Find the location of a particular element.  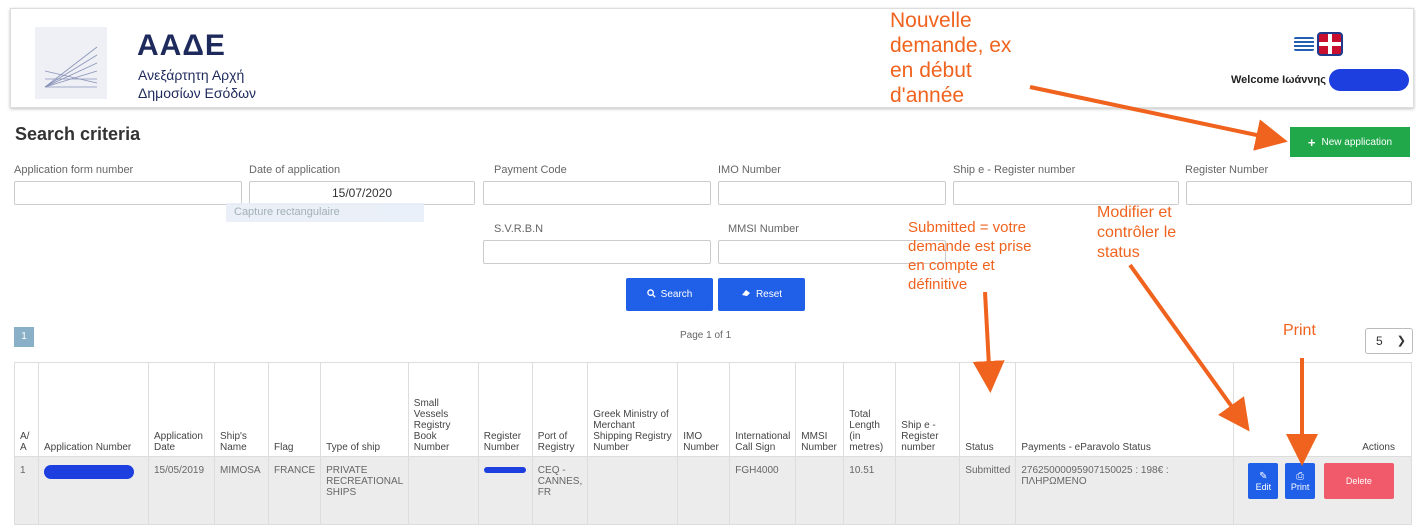

arrow-submitted is located at coordinates (988, 342).